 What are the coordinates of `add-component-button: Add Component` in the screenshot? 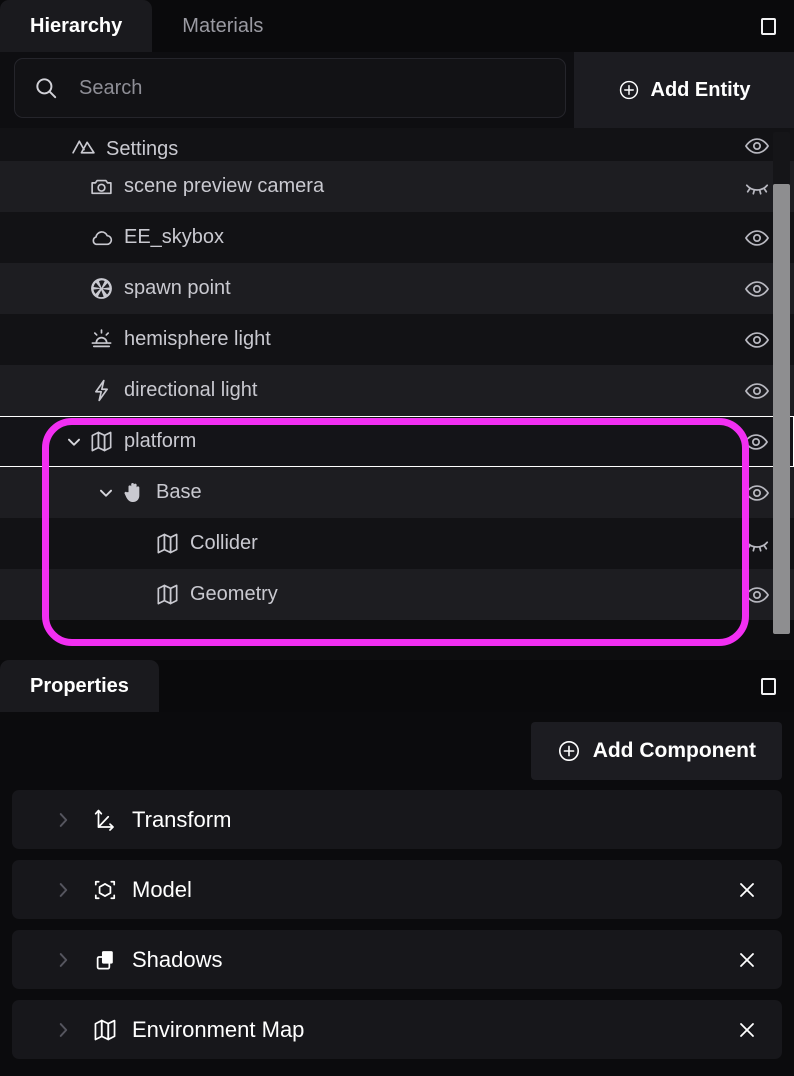 It's located at (656, 751).